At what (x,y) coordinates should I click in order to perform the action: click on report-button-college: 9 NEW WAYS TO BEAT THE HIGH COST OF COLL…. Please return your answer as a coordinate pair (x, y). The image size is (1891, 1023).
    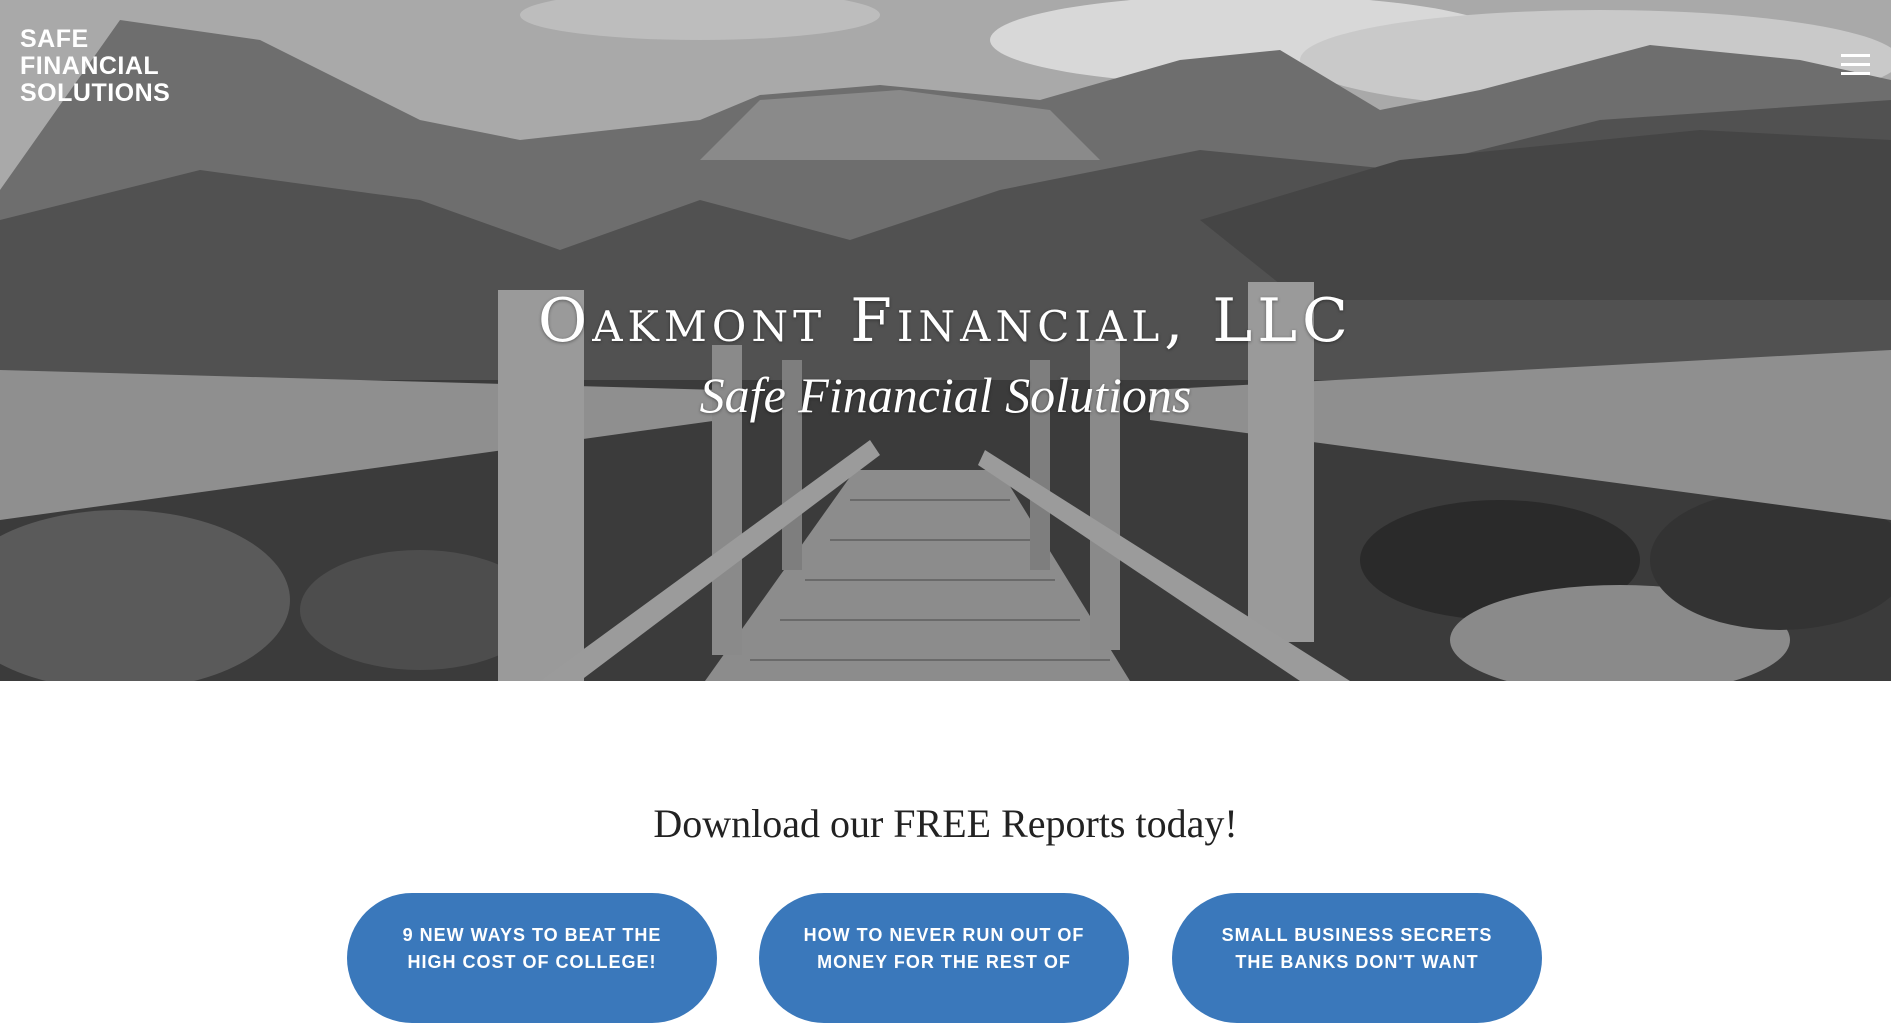
    Looking at the image, I should click on (532, 958).